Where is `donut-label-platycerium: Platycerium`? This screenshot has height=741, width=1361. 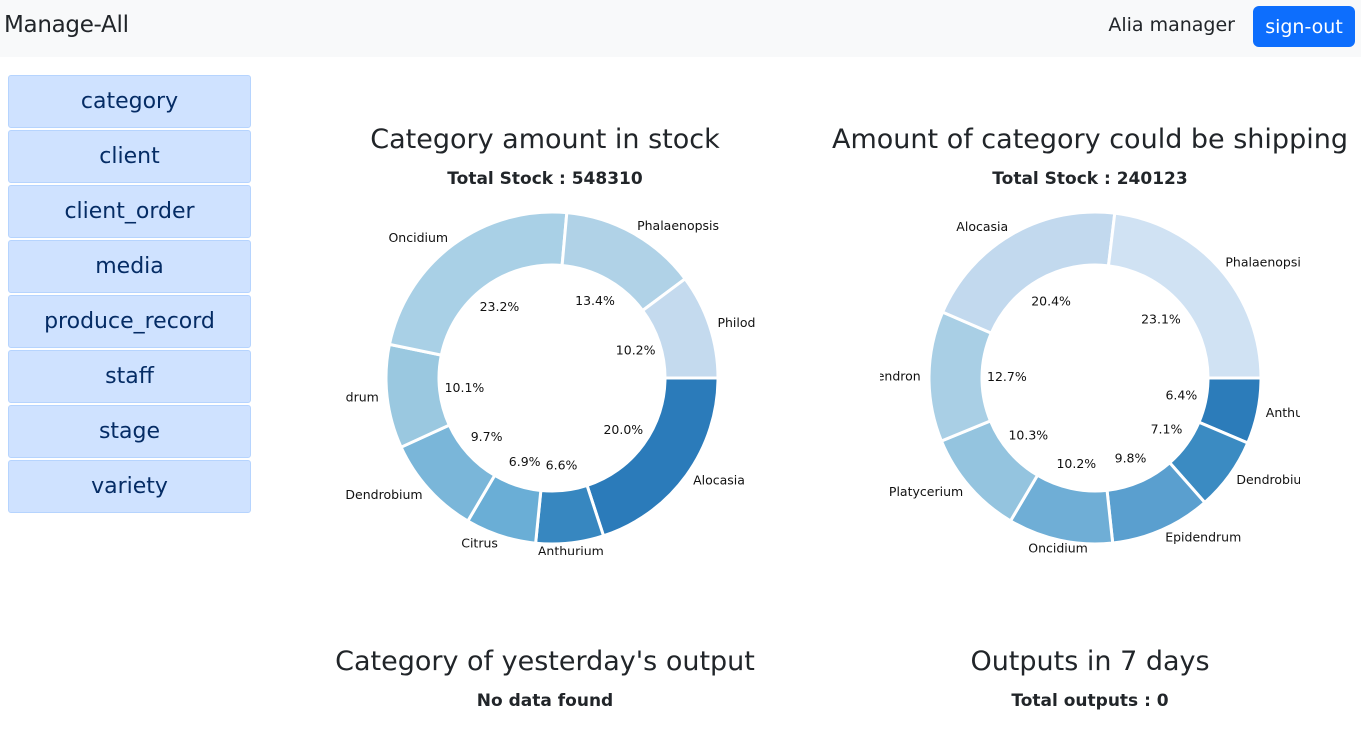
donut-label-platycerium: Platycerium is located at coordinates (926, 491).